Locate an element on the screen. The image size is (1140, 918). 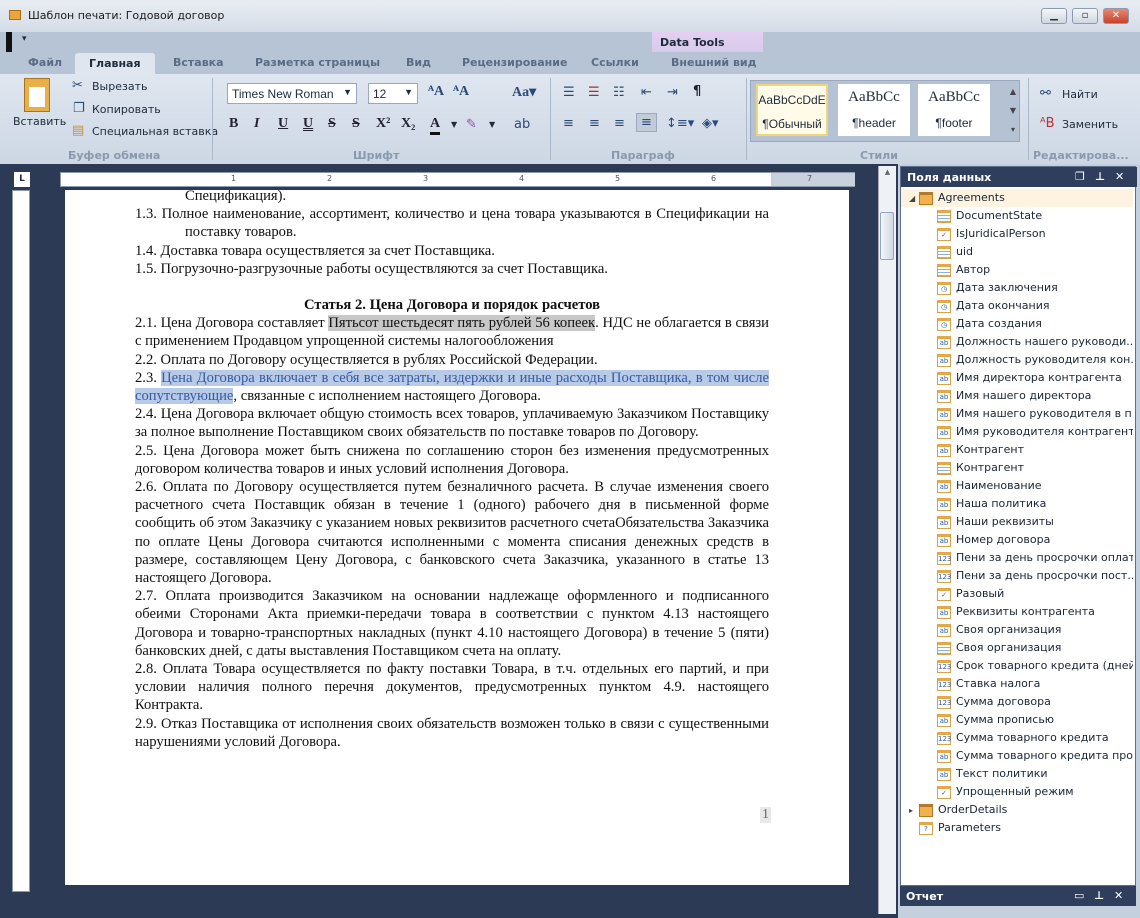
tree-field: ab Сумма прописью is located at coordinates (1017, 720).